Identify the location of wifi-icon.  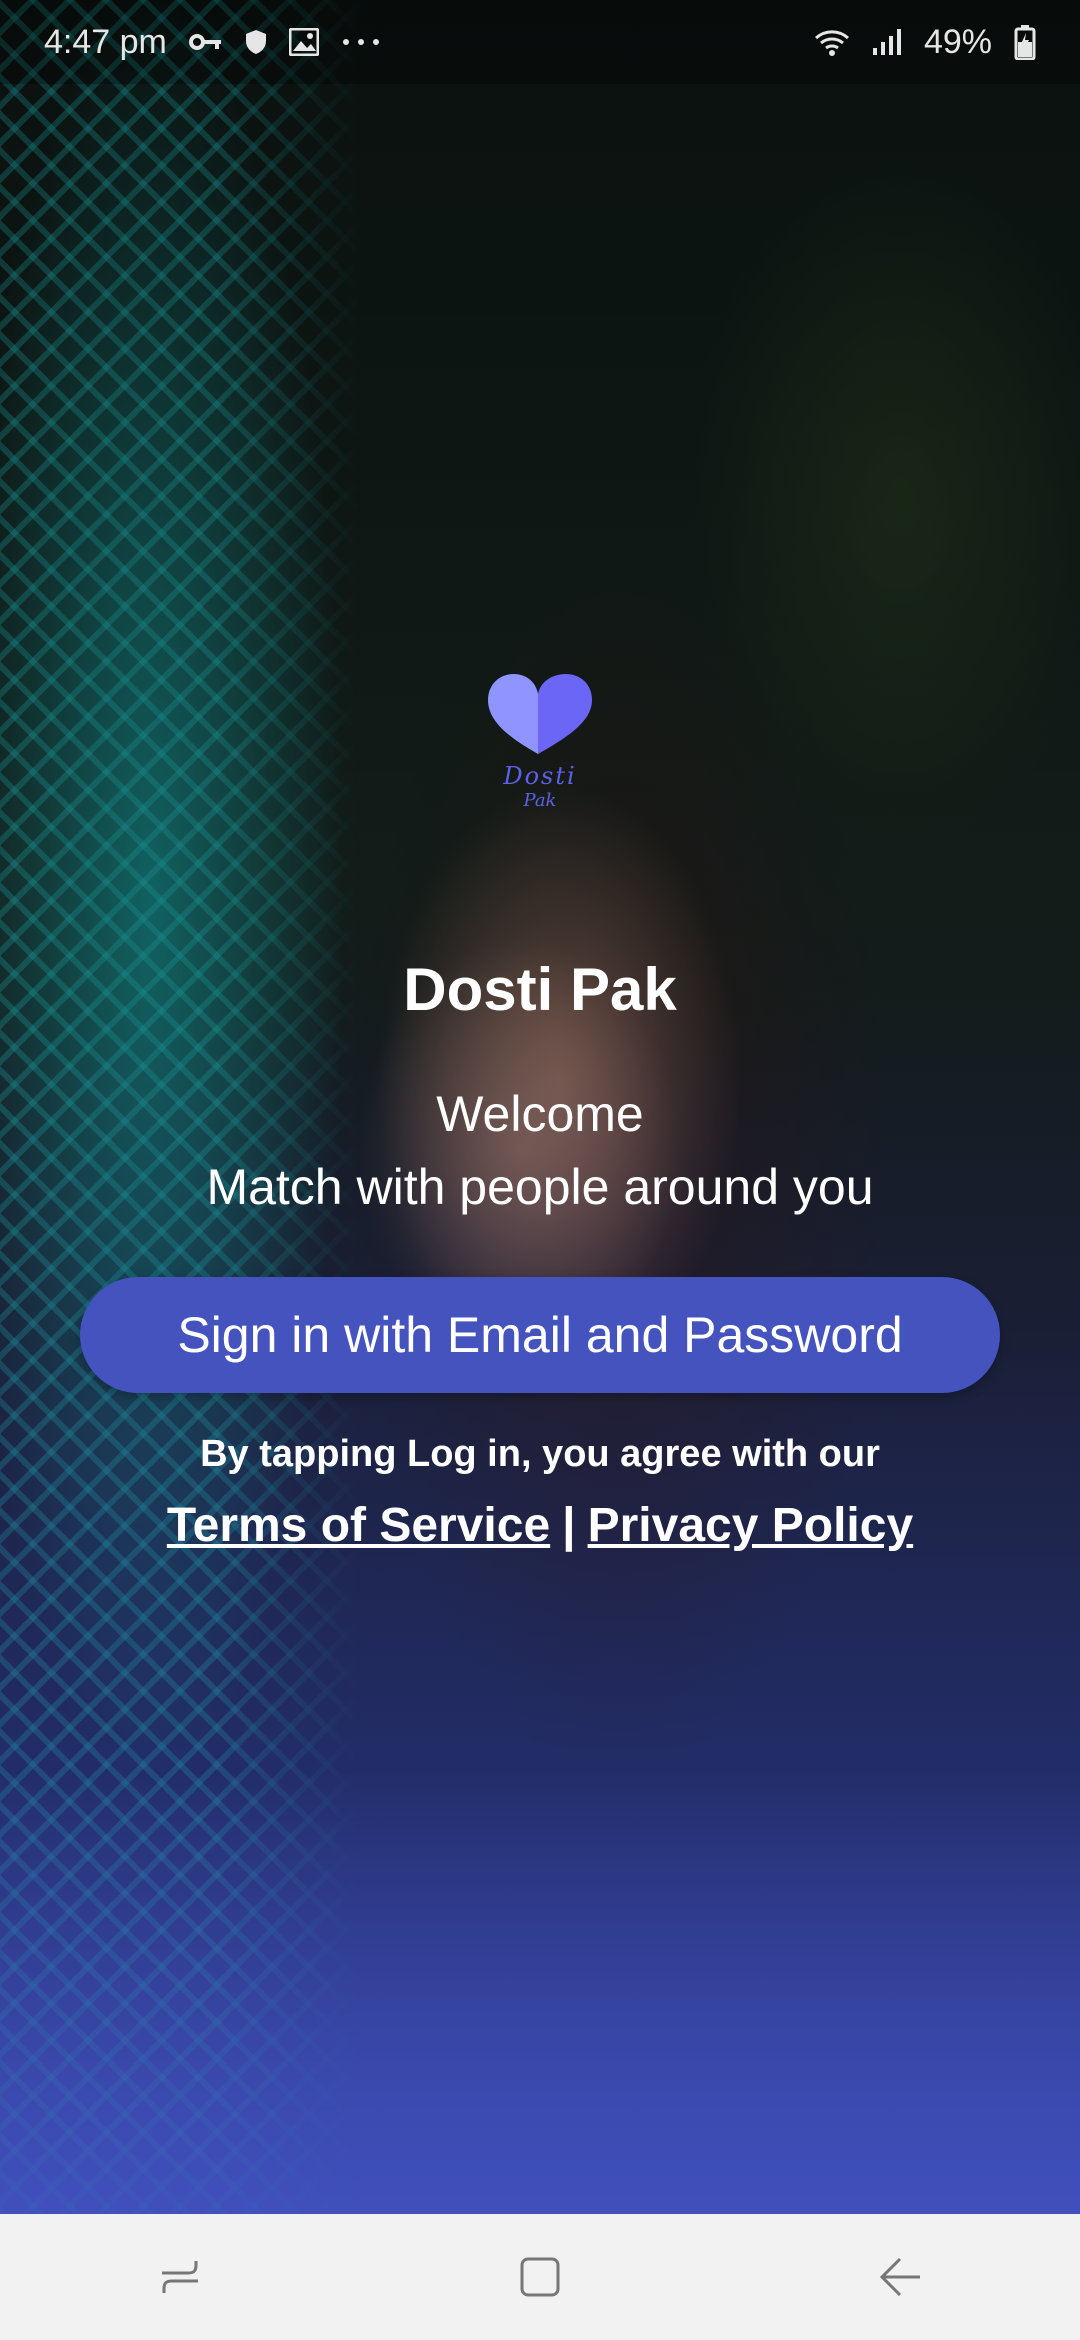
(832, 42).